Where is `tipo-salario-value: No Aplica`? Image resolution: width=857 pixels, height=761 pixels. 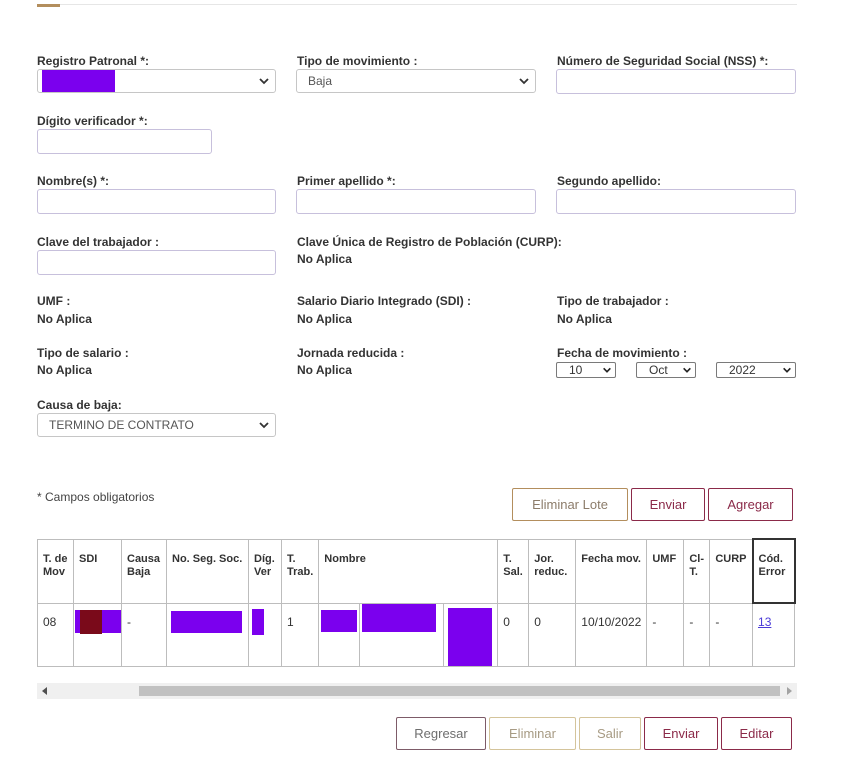 tipo-salario-value: No Aplica is located at coordinates (64, 370).